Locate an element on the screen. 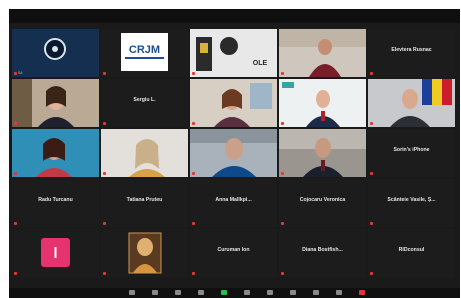  participant-tile: Sorin's iPhone is located at coordinates (411, 153).